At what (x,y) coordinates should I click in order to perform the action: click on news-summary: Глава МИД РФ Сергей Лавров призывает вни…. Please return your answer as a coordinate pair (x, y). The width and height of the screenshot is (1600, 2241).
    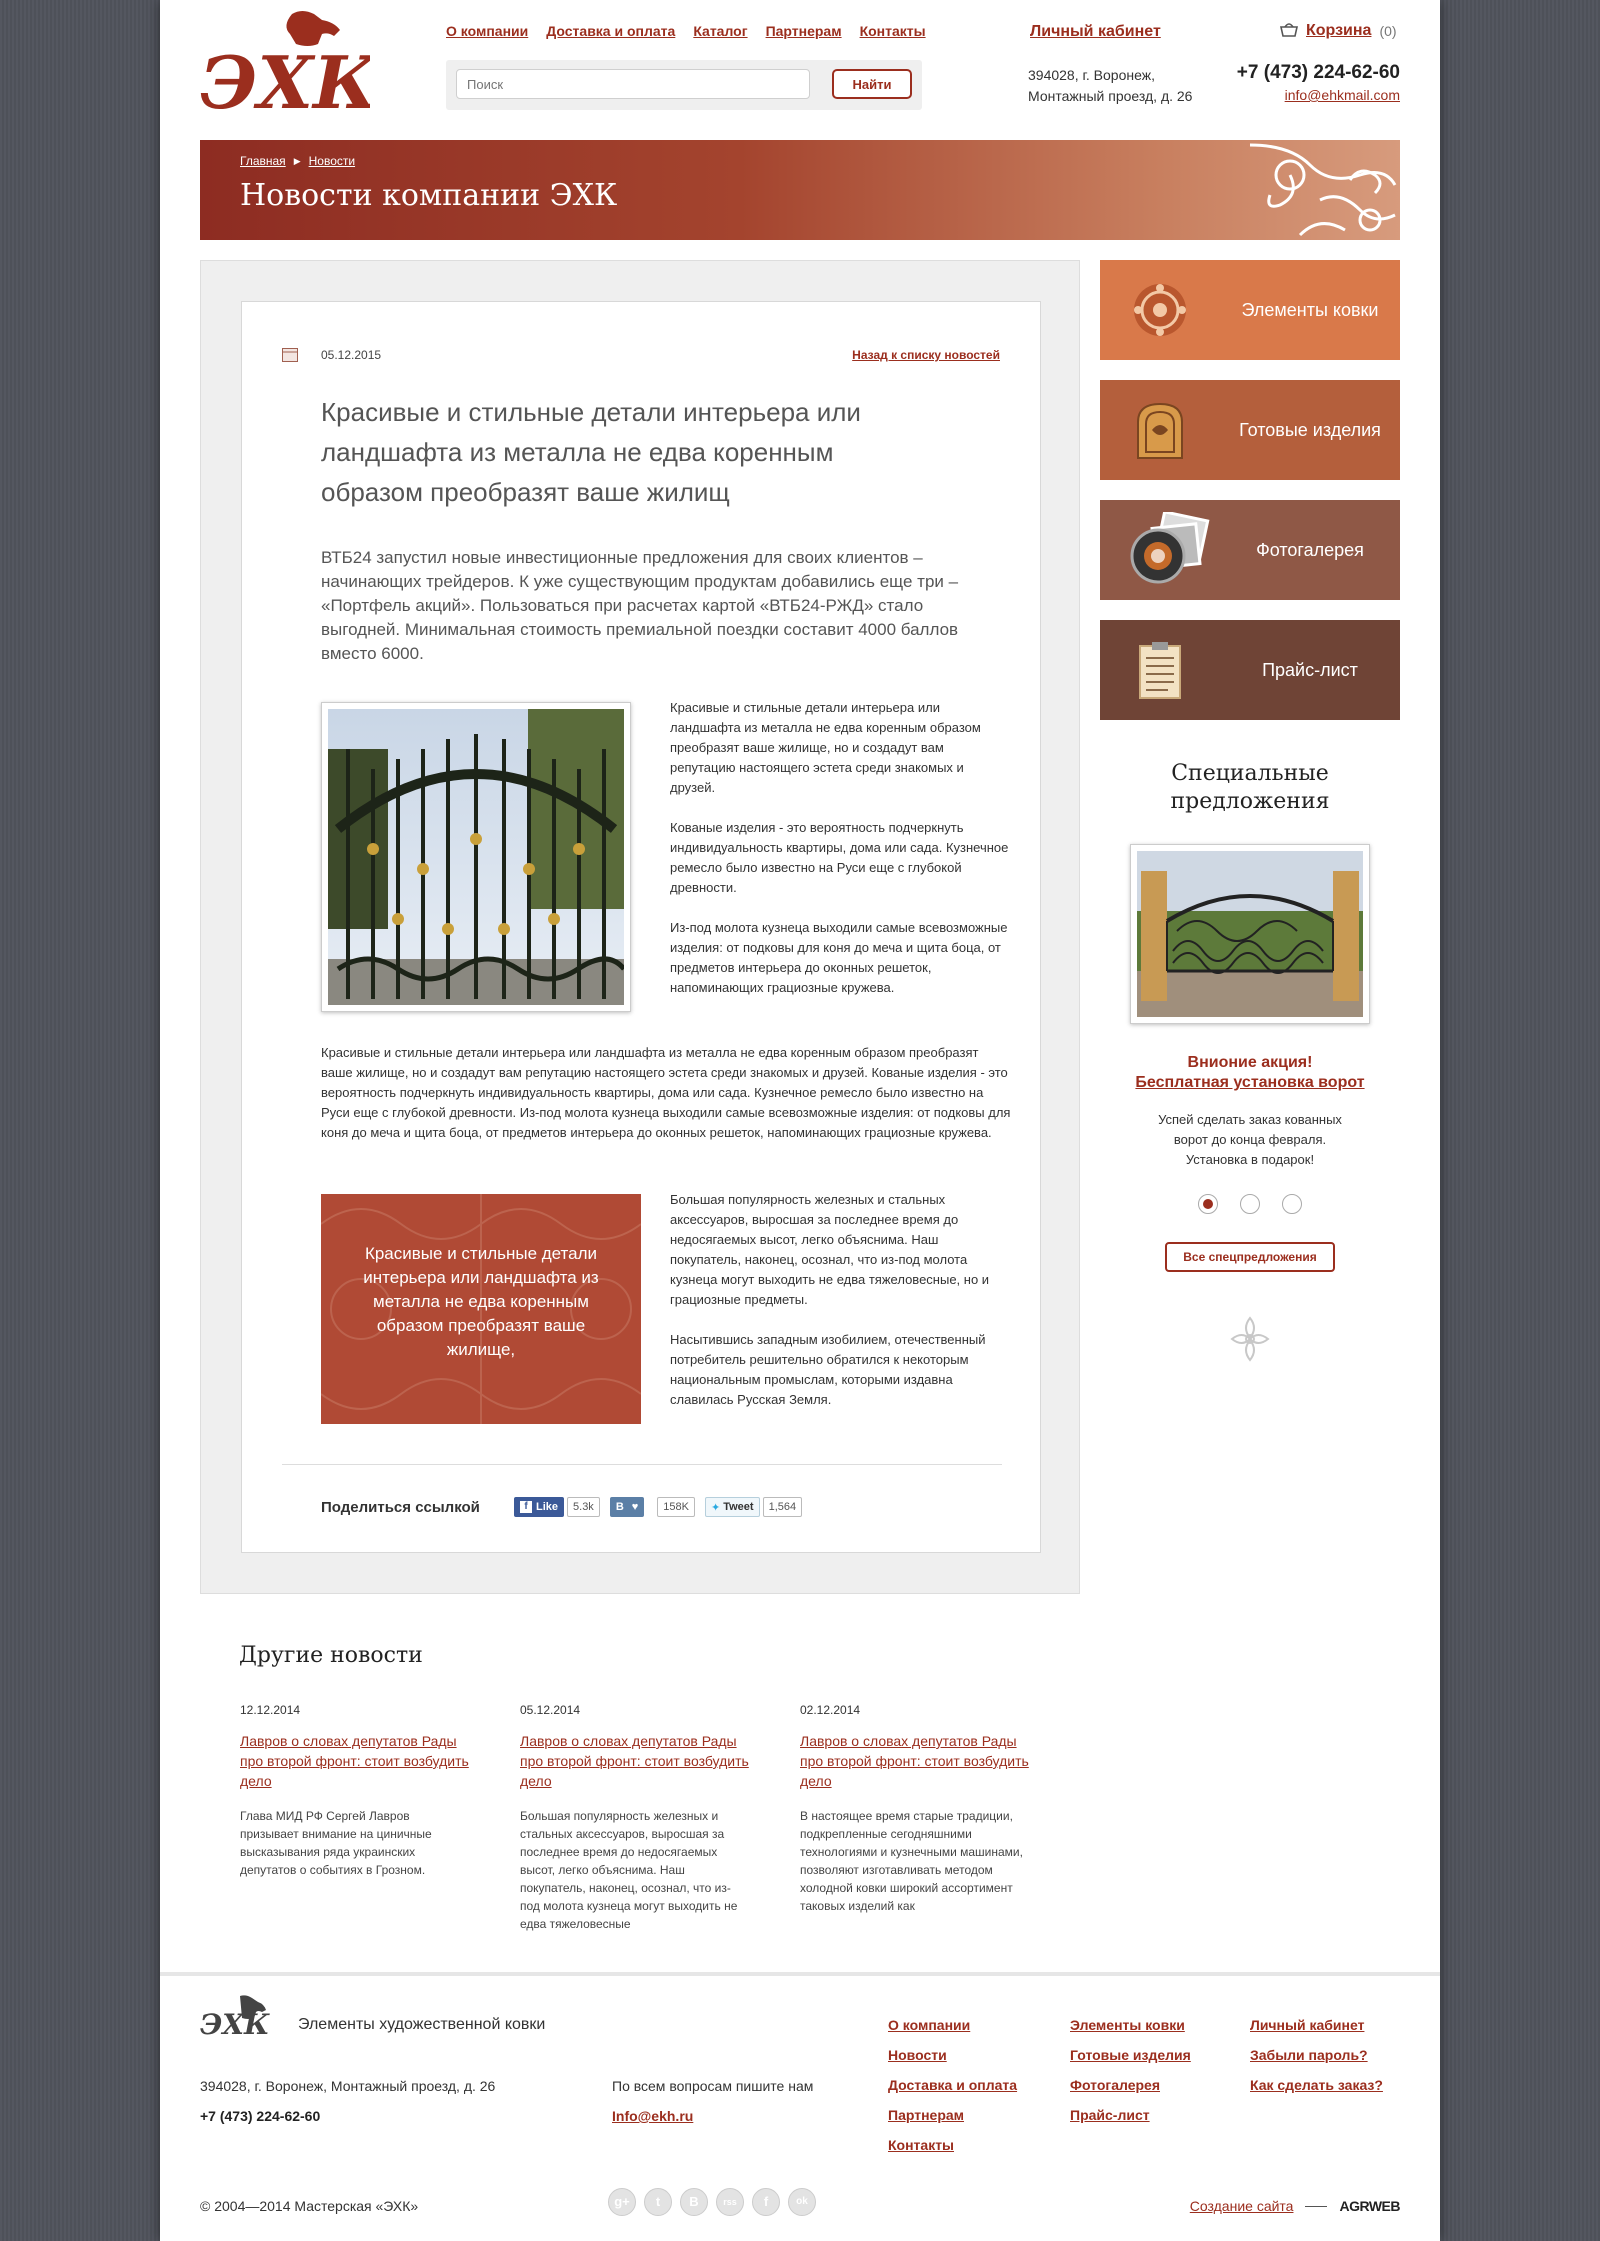
    Looking at the image, I should click on (336, 1843).